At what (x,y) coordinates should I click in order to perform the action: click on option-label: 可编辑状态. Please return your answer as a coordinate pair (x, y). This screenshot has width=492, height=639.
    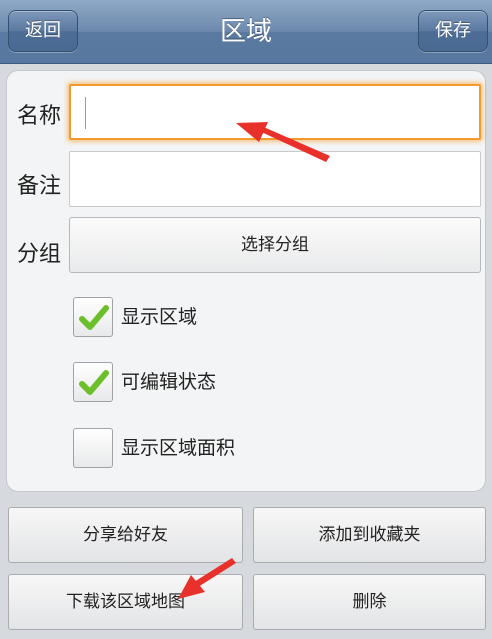
    Looking at the image, I should click on (169, 382).